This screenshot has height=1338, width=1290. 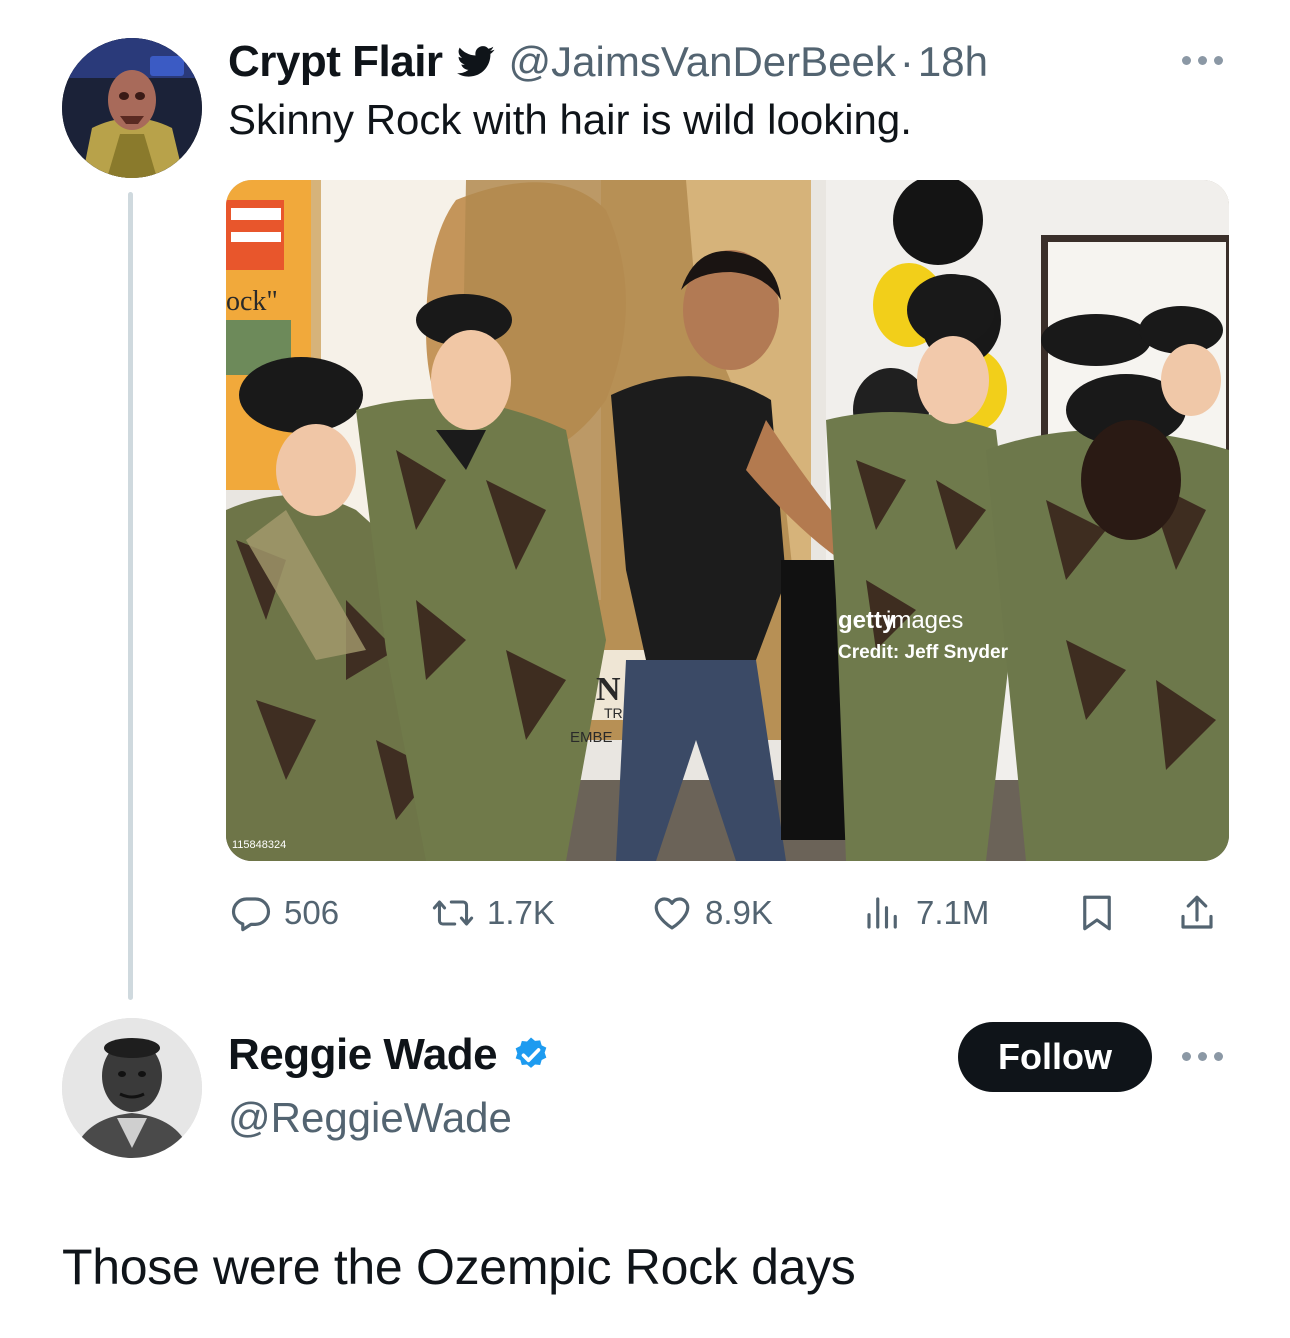 I want to click on tweet-header: Crypt Flair @JaimsVanDerBeek · 18h, so click(x=608, y=62).